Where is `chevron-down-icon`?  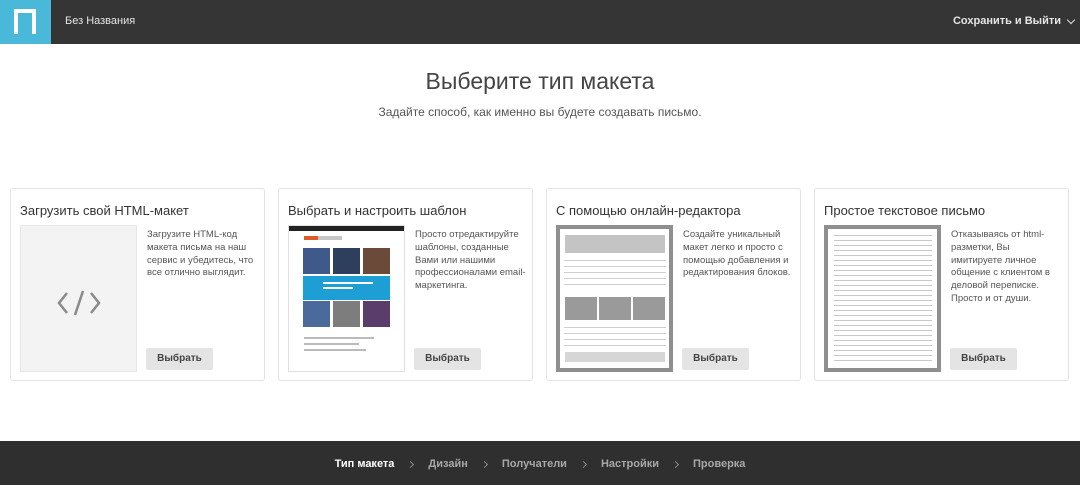 chevron-down-icon is located at coordinates (1071, 19).